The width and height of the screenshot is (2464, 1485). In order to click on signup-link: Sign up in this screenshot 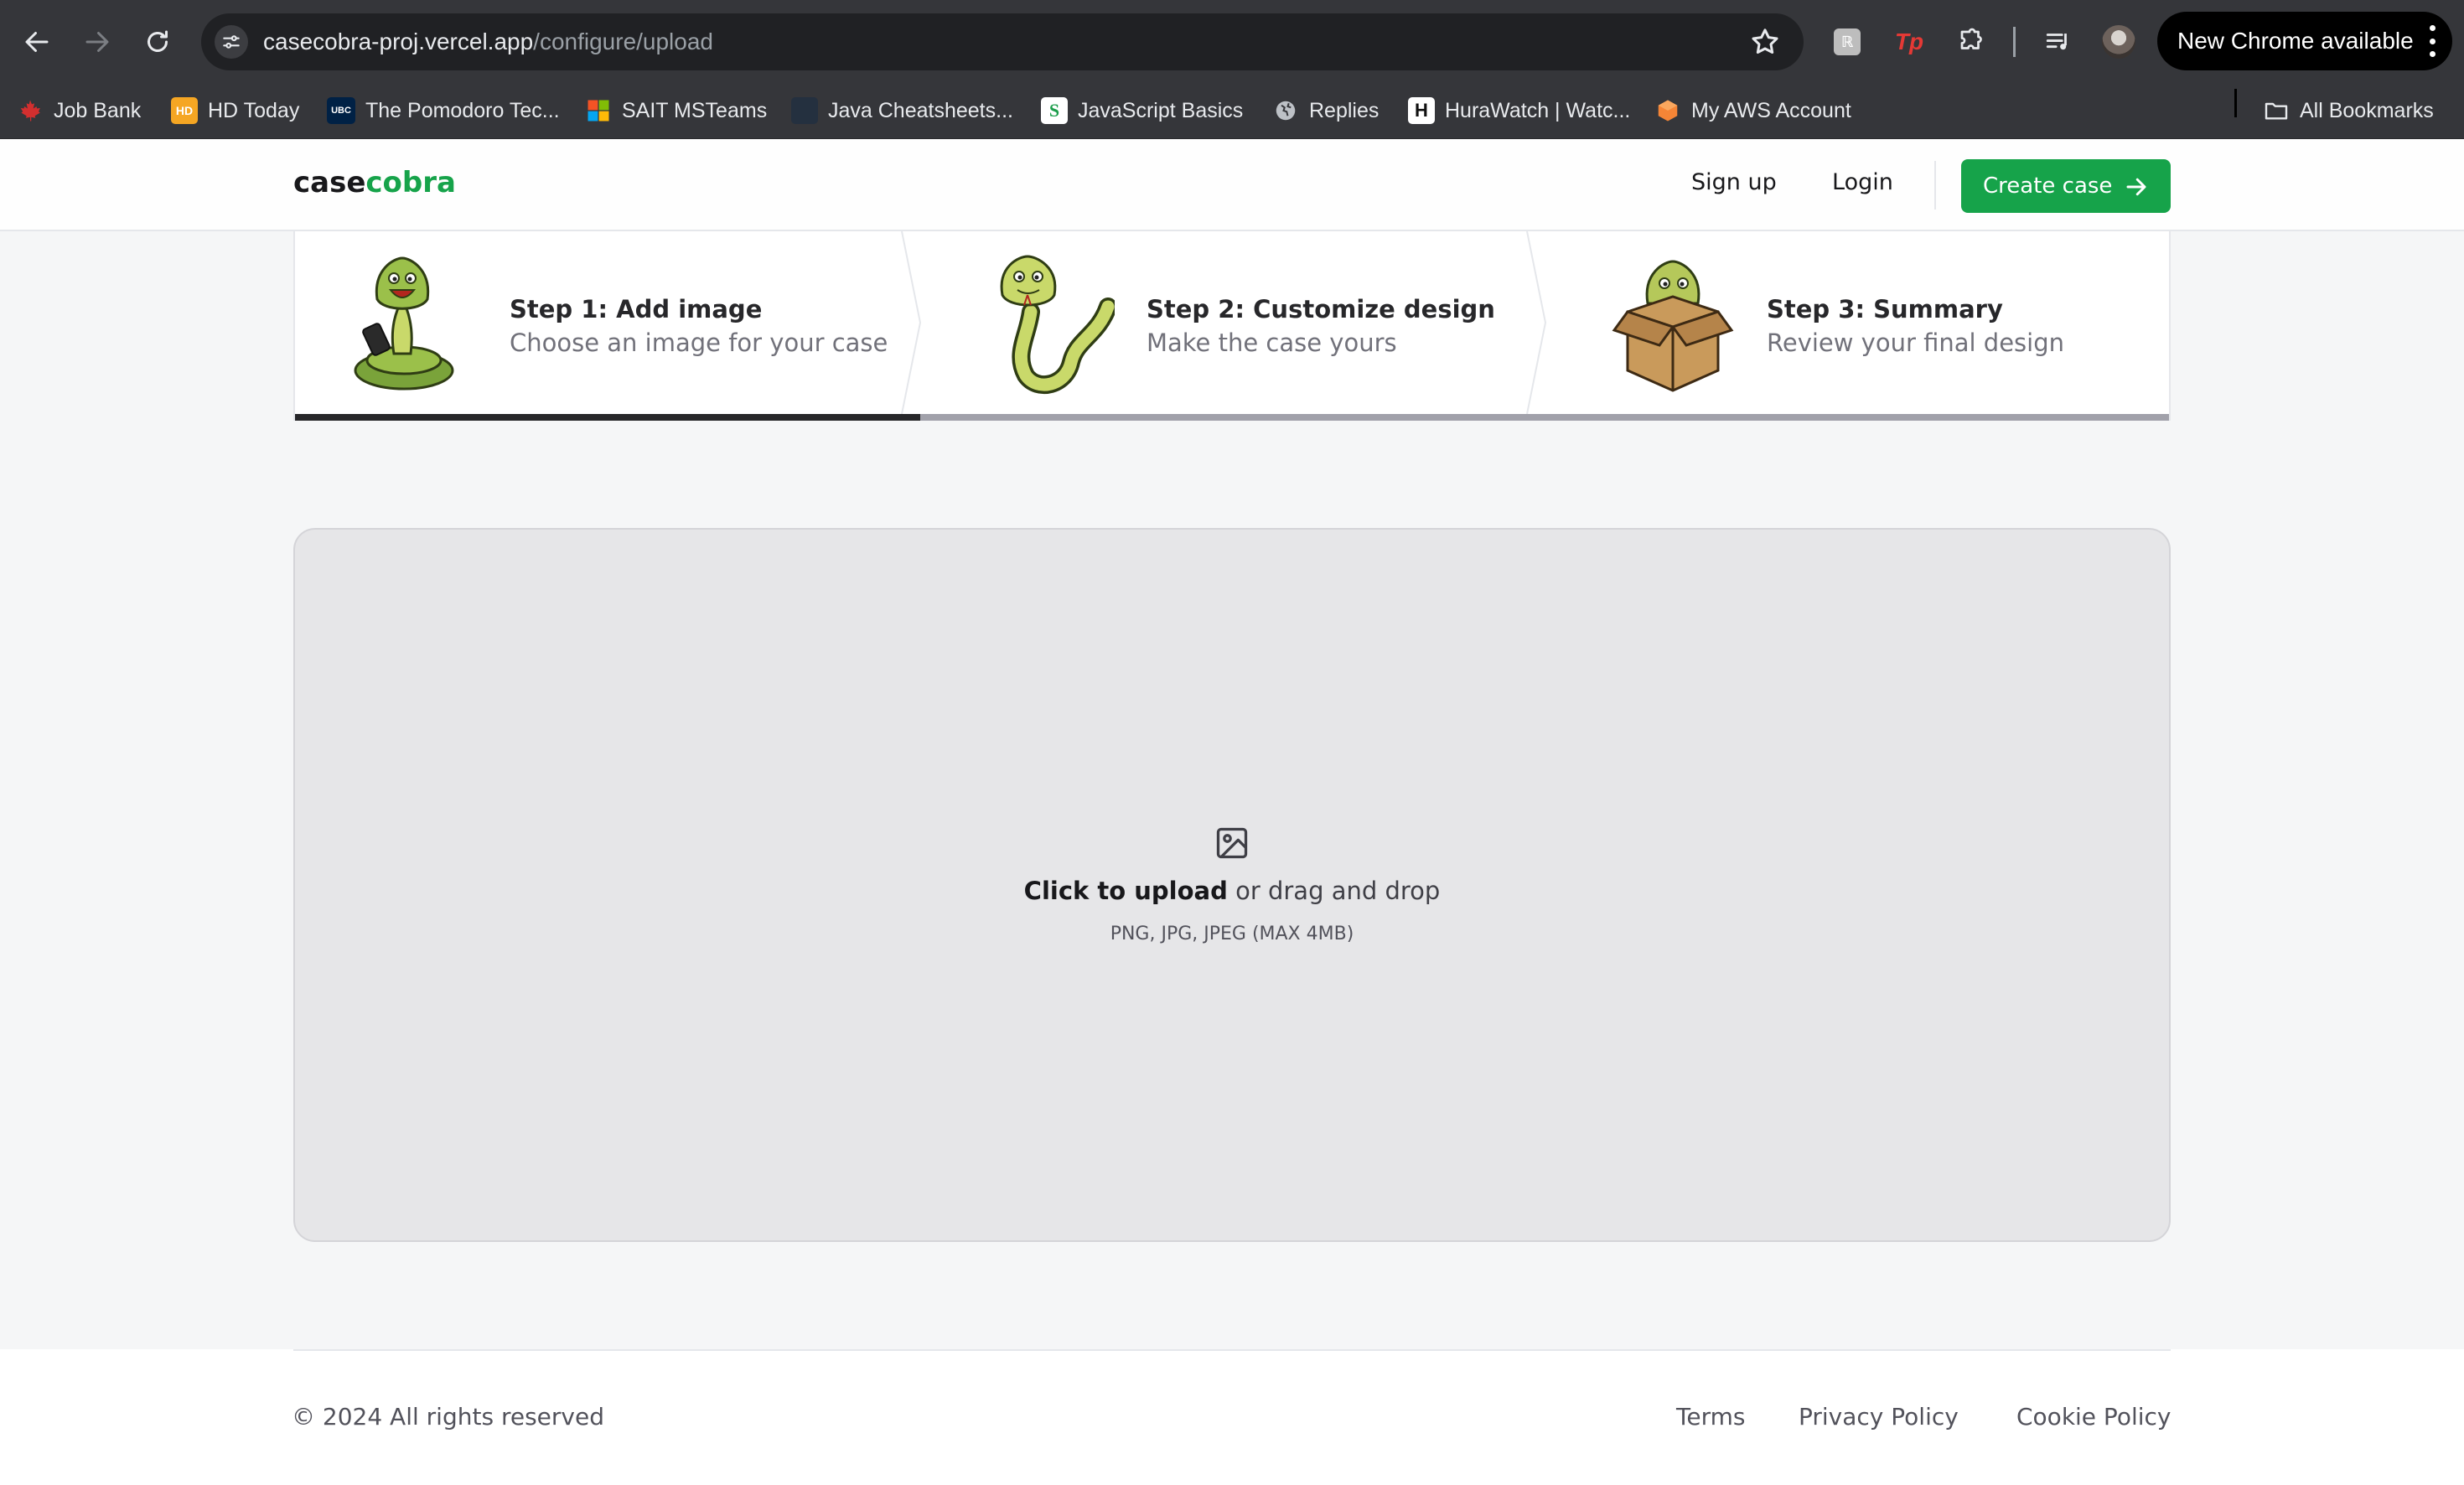, I will do `click(1734, 182)`.